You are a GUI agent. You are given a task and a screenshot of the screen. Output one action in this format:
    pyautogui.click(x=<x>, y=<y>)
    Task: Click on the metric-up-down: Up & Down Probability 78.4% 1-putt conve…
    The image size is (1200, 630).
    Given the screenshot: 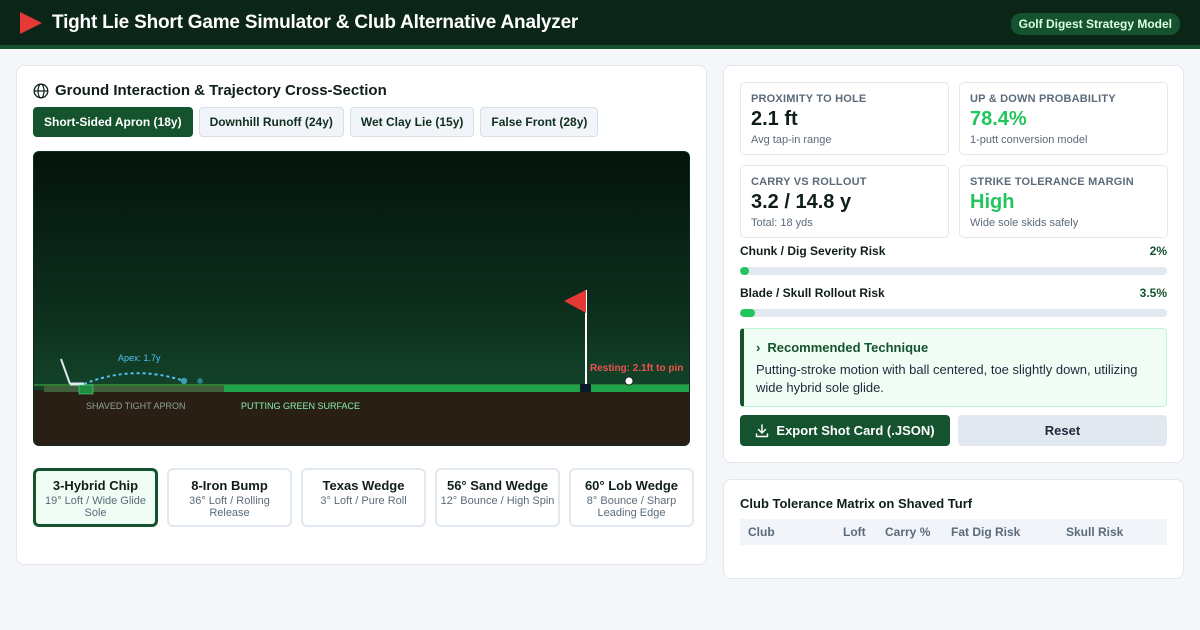 What is the action you would take?
    pyautogui.click(x=1063, y=118)
    